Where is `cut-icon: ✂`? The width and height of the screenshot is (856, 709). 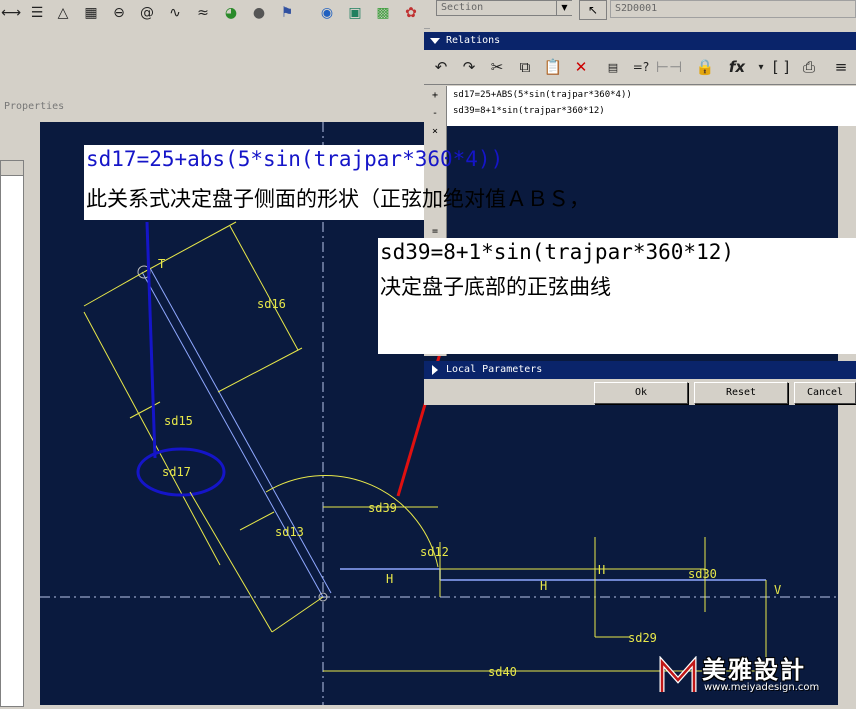 cut-icon: ✂ is located at coordinates (497, 67).